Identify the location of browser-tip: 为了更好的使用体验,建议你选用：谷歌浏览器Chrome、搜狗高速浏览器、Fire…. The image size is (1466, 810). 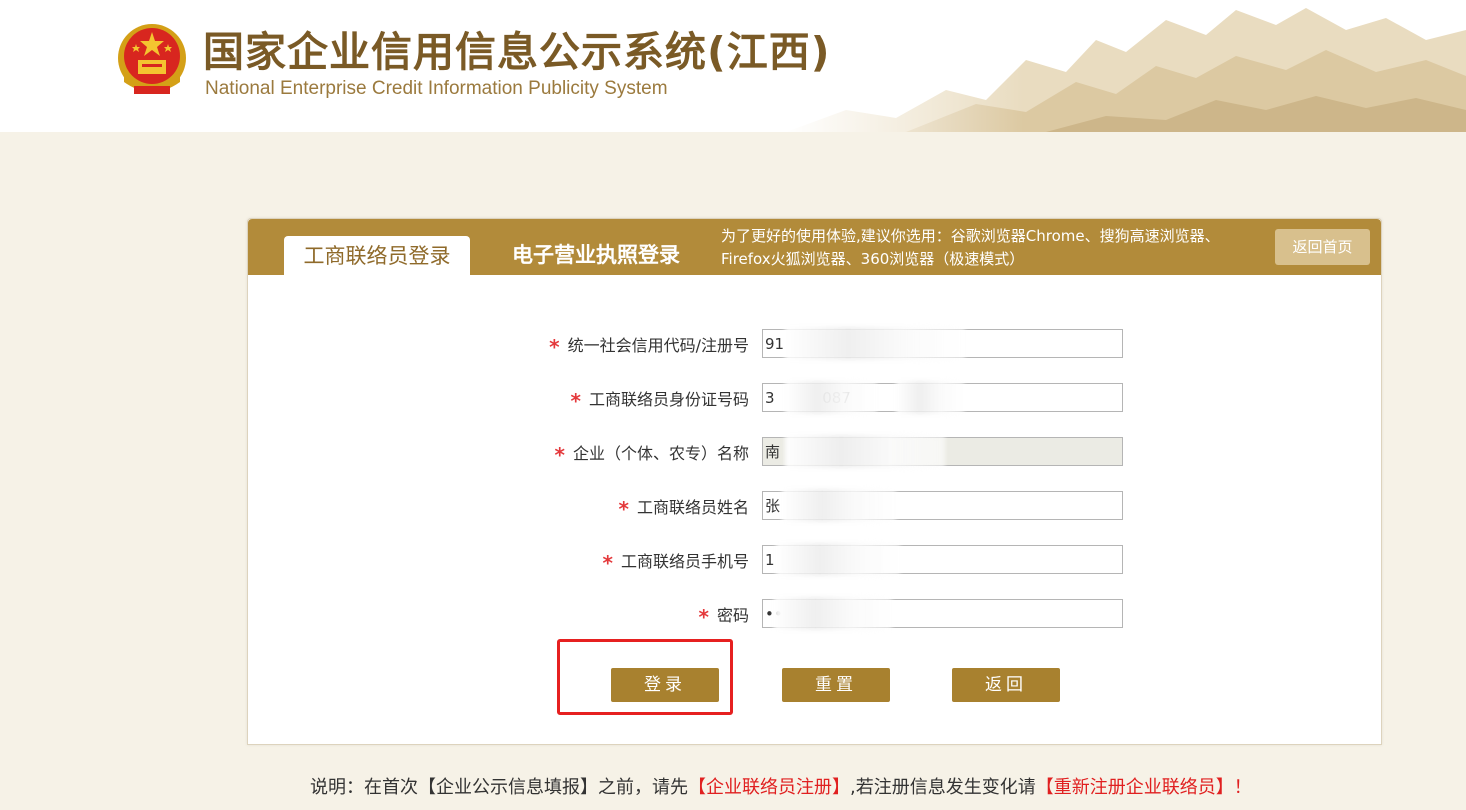
(970, 247).